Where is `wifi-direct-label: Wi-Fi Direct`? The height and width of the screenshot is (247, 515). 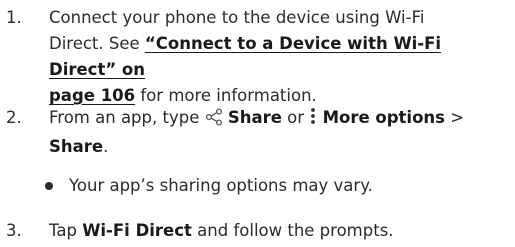
wifi-direct-label: Wi-Fi Direct is located at coordinates (137, 230).